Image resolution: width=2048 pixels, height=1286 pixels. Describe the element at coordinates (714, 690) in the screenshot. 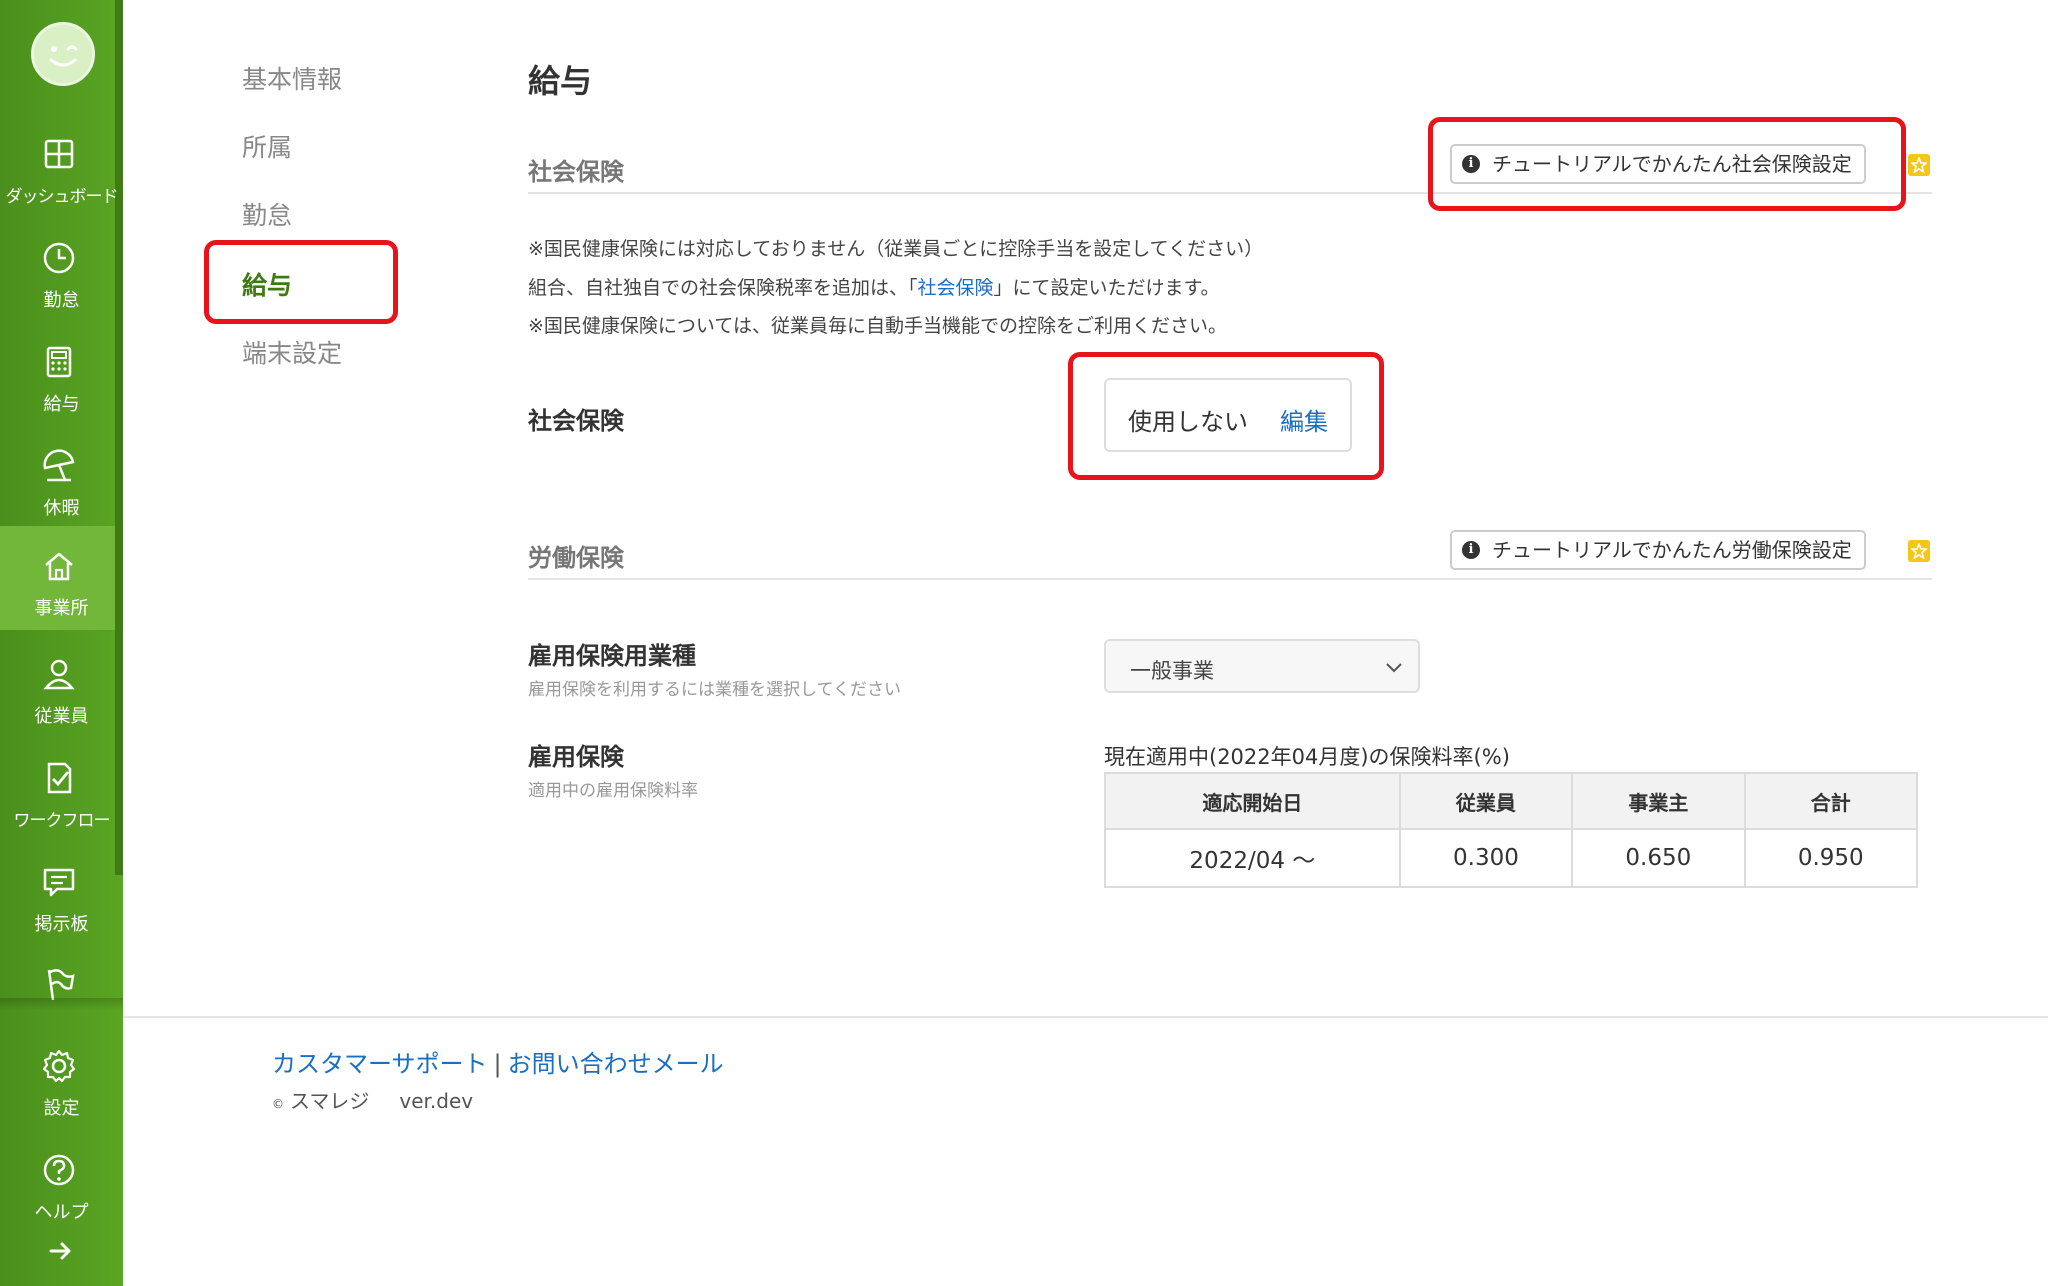

I see `business-type-hint: 雇用保険を利用するには業種を選択してください` at that location.